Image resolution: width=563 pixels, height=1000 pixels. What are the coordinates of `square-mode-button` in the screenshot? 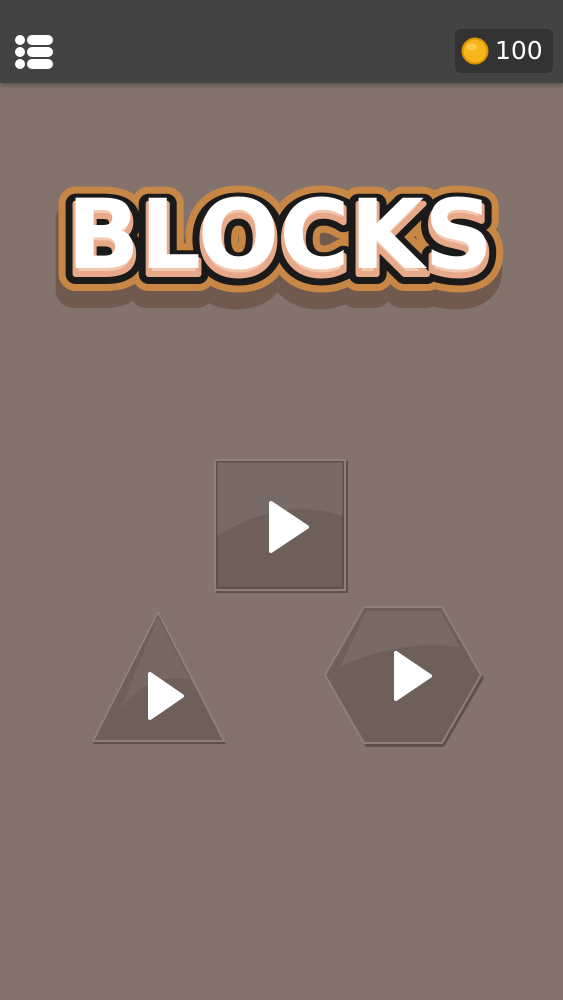 It's located at (282, 527).